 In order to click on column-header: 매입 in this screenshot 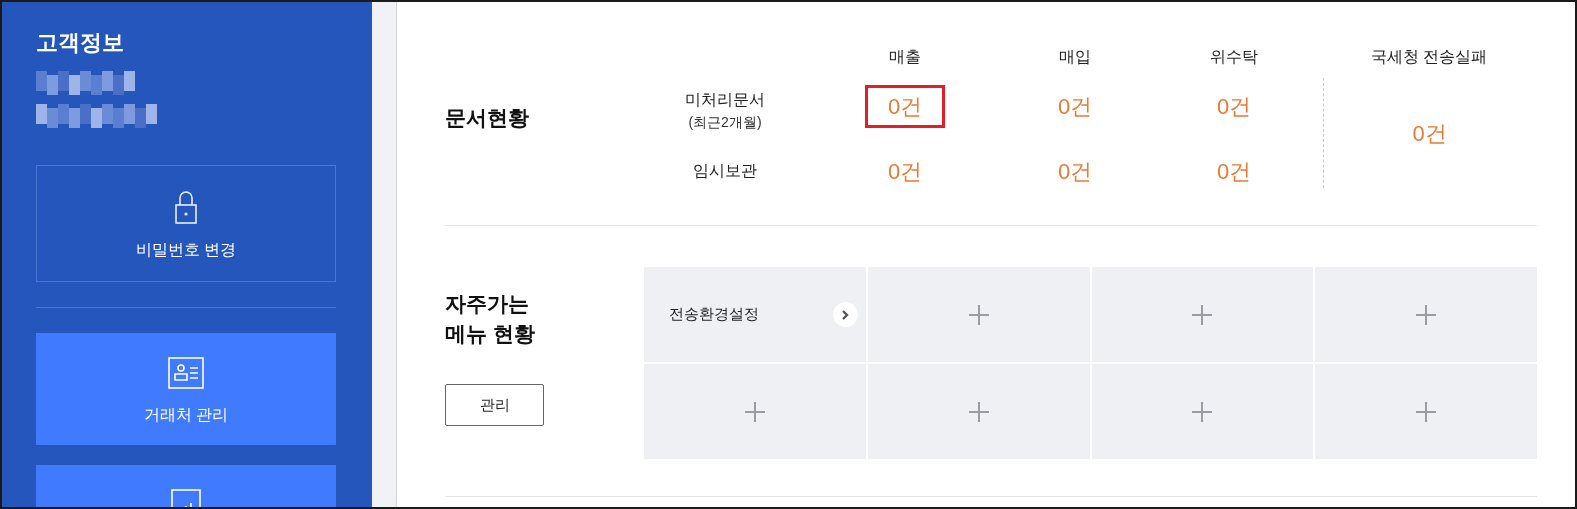, I will do `click(1075, 57)`.